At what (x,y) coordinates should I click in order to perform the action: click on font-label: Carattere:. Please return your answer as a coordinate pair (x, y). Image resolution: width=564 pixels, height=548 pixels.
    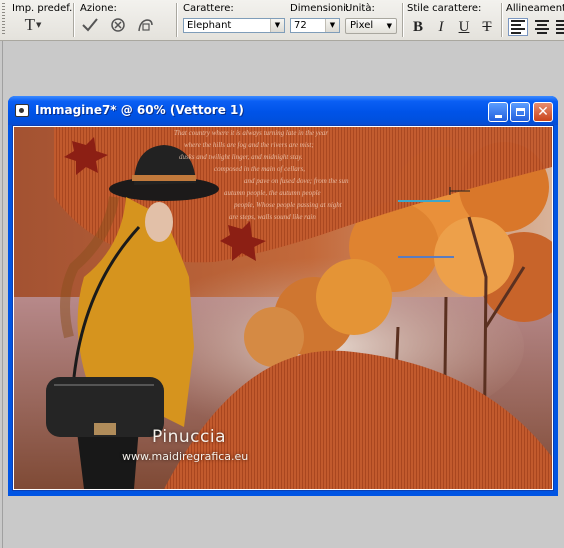
    Looking at the image, I should click on (208, 8).